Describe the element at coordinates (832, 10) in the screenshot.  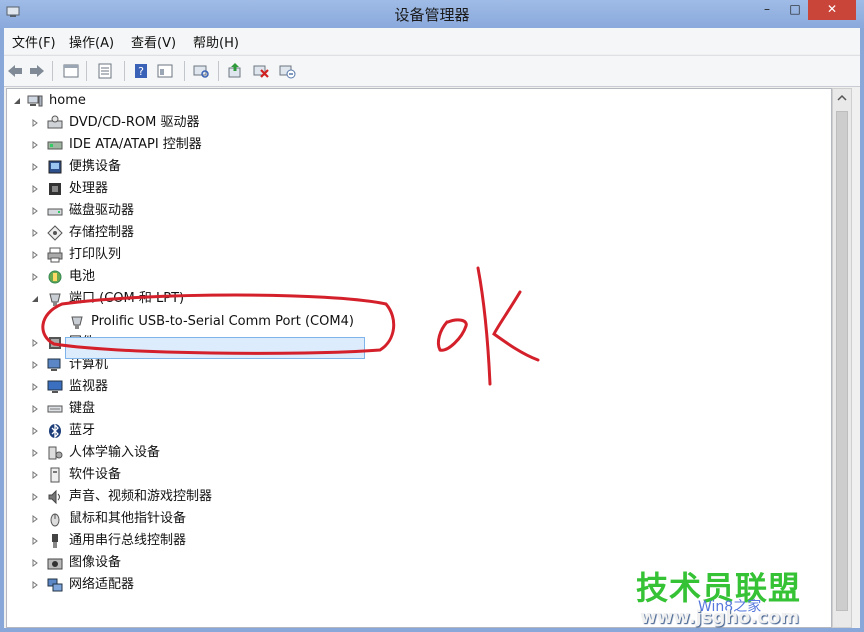
I see `close-button: ✕` at that location.